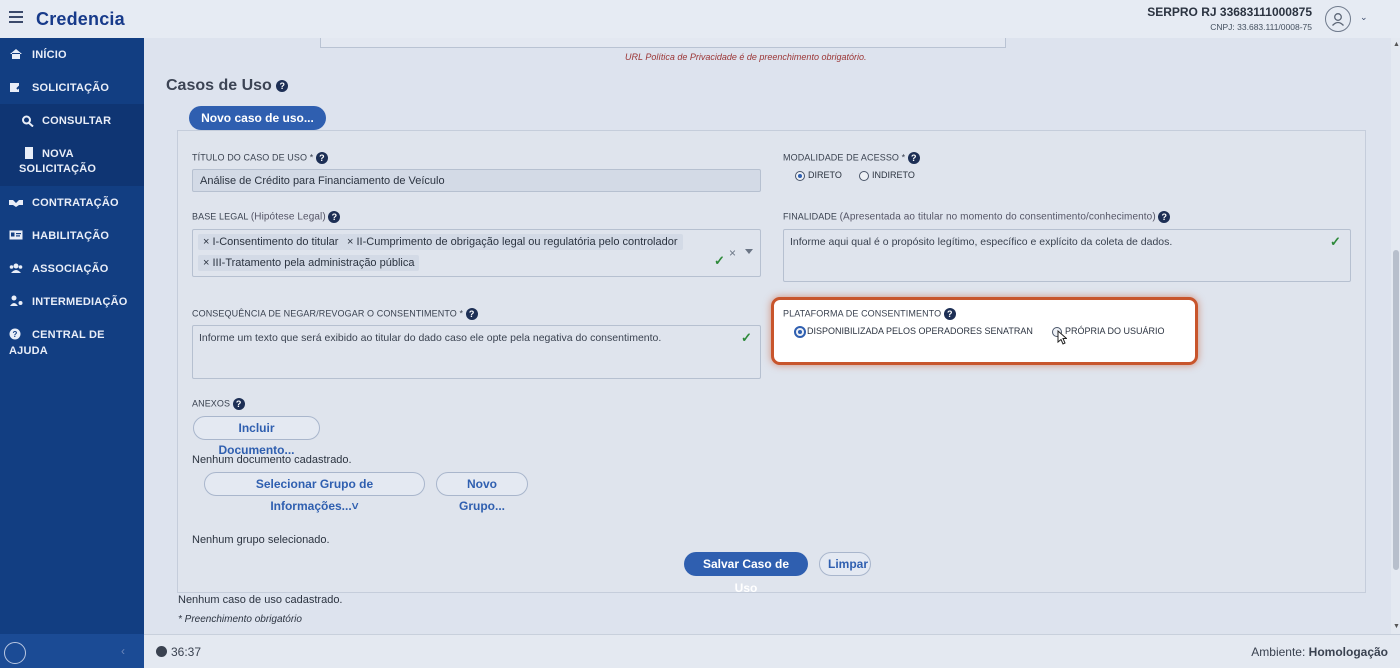 The width and height of the screenshot is (1400, 668). Describe the element at coordinates (260, 600) in the screenshot. I see `no-use-case-text: Nenhum caso de uso cadastrado.` at that location.